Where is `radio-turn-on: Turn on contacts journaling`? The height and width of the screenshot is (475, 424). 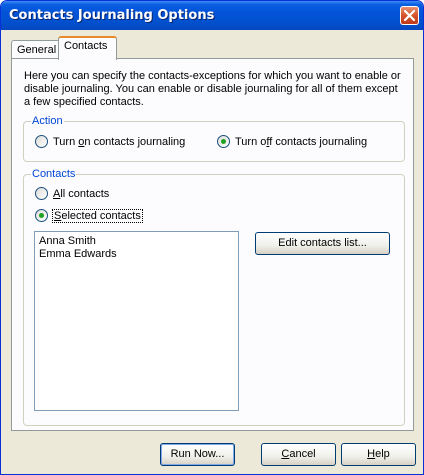 radio-turn-on: Turn on contacts journaling is located at coordinates (110, 141).